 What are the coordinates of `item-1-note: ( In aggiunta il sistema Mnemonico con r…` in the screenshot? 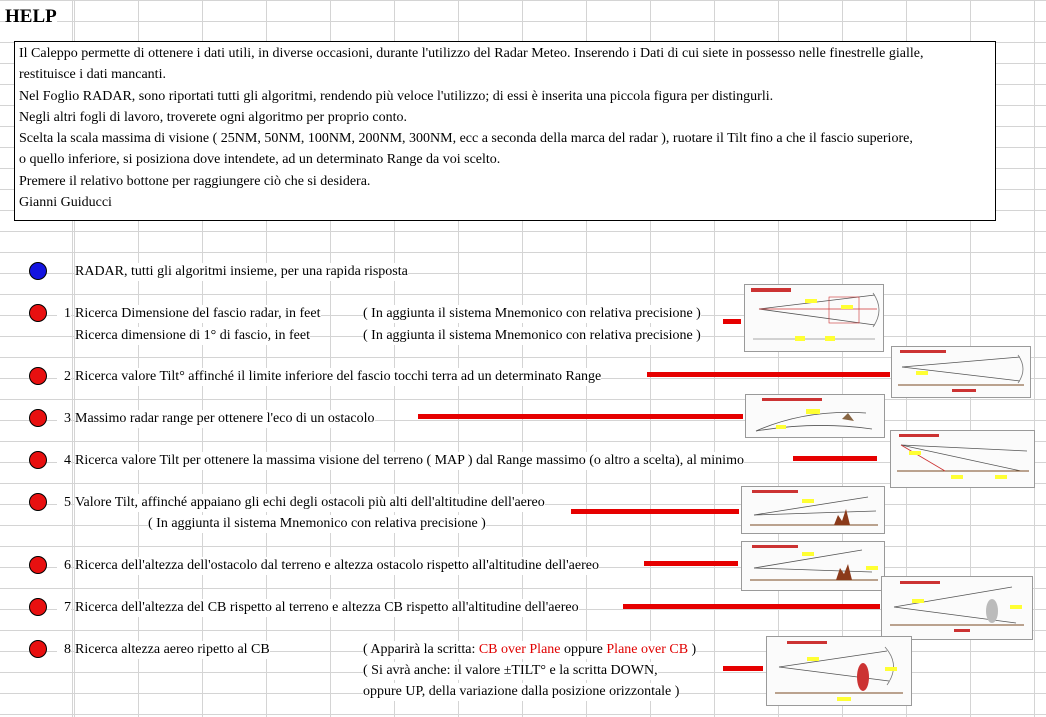 It's located at (532, 314).